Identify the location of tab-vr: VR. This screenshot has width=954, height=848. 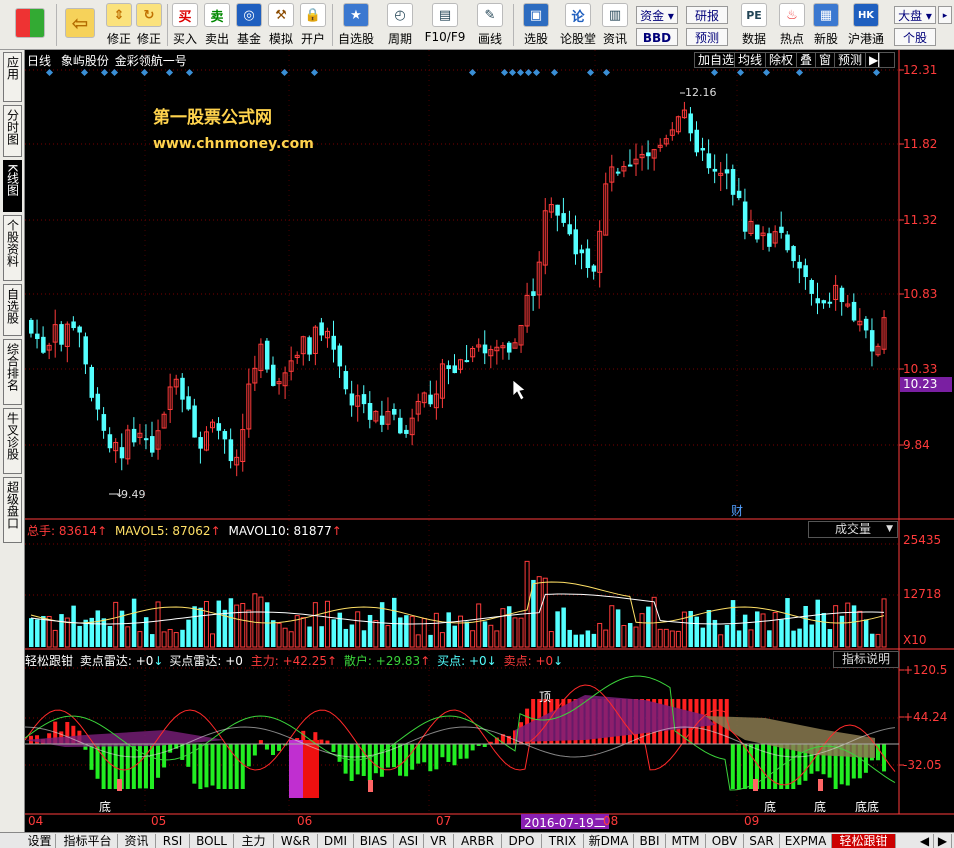
(439, 841).